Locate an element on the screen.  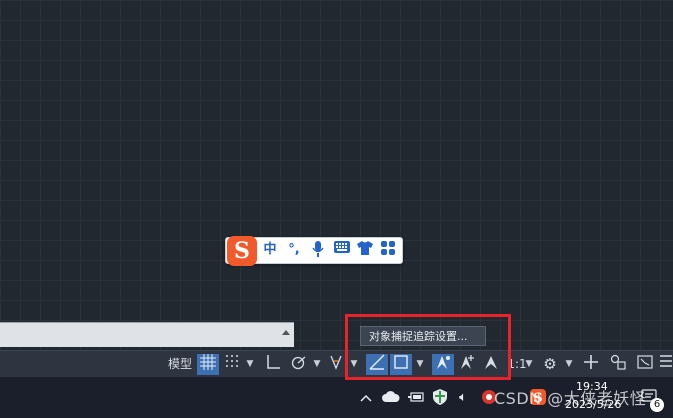
auto-scale-icon is located at coordinates (467, 364).